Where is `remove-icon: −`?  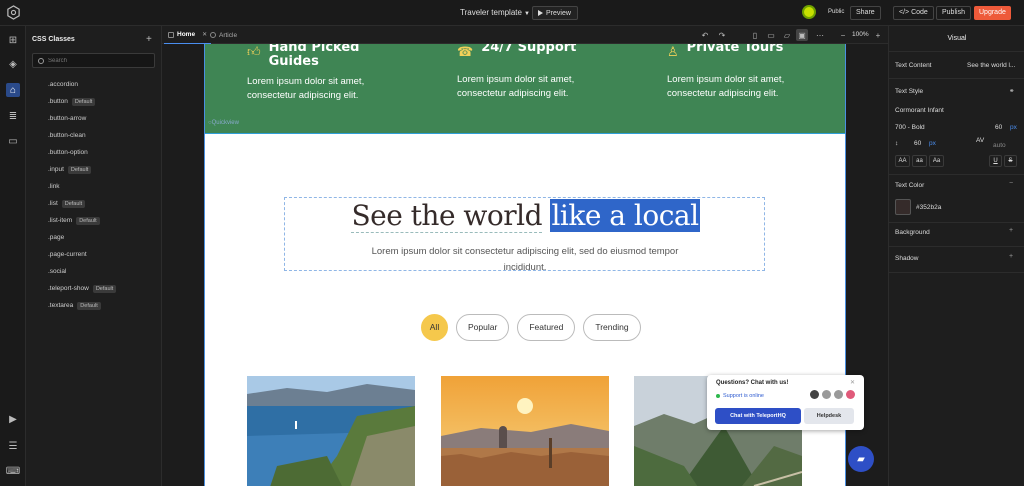 remove-icon: − is located at coordinates (1011, 183).